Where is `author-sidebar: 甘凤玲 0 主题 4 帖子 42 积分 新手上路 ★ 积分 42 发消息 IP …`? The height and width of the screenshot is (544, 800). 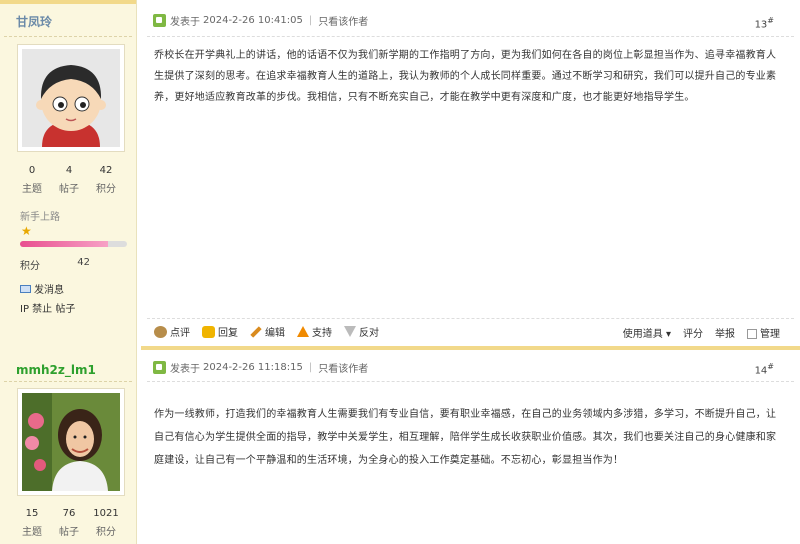 author-sidebar: 甘凤玲 0 主题 4 帖子 42 积分 新手上路 ★ 积分 42 发消息 IP … is located at coordinates (68, 175).